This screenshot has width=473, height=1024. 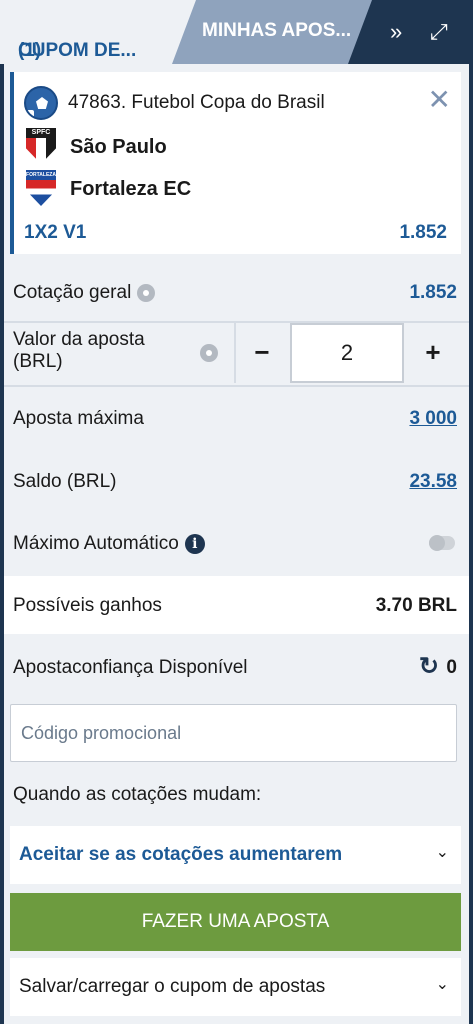 I want to click on place-bet-button: FAZER UMA APOSTA, so click(x=235, y=922).